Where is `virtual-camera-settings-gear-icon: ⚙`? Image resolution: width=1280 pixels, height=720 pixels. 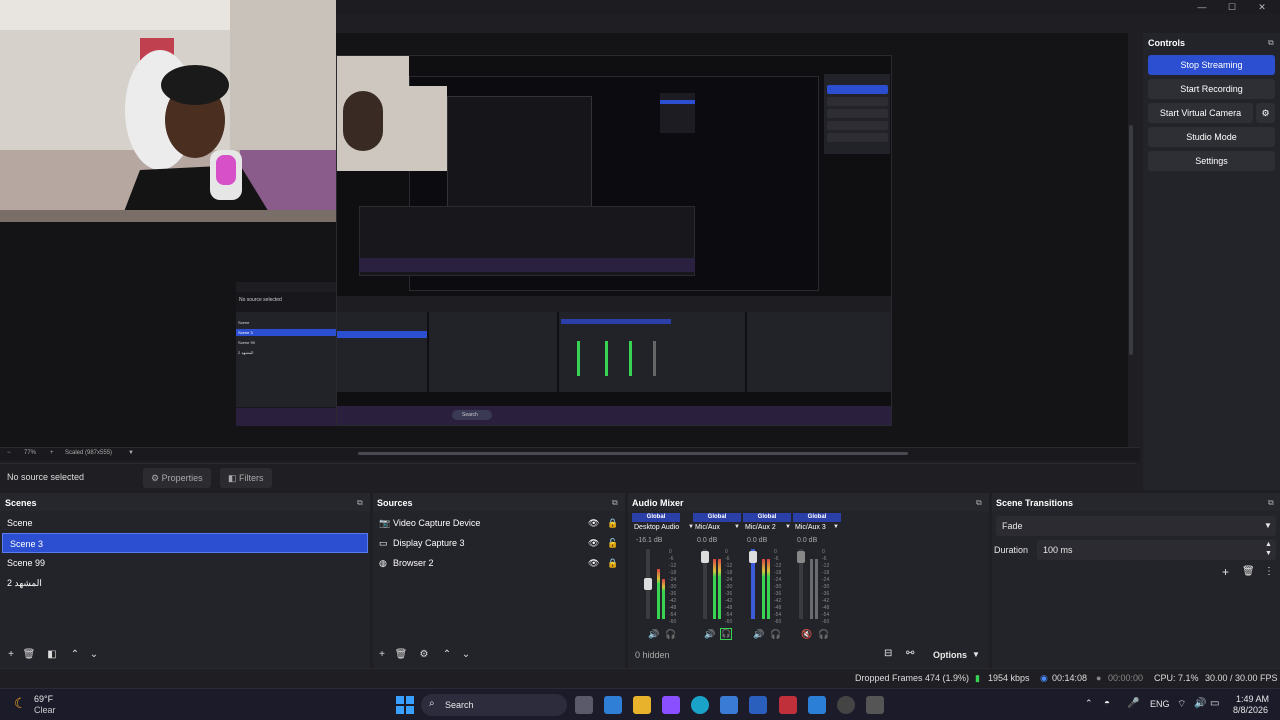
virtual-camera-settings-gear-icon: ⚙ is located at coordinates (1265, 113).